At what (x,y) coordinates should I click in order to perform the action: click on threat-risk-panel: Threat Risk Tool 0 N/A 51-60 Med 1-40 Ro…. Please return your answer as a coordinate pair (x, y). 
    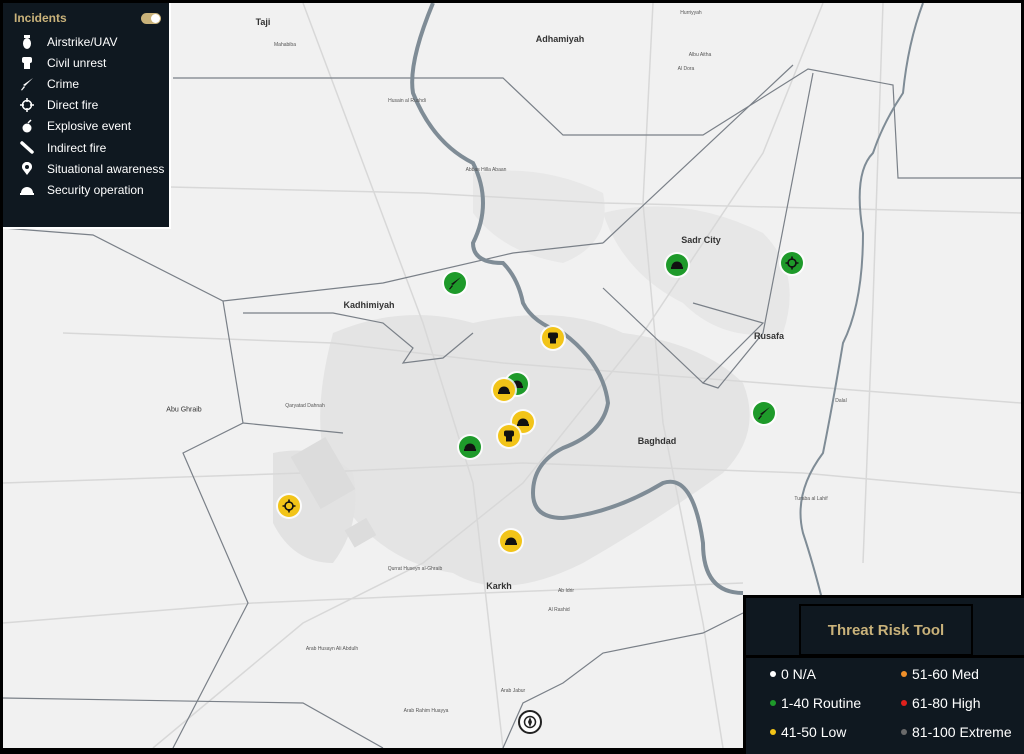
    Looking at the image, I should click on (883, 674).